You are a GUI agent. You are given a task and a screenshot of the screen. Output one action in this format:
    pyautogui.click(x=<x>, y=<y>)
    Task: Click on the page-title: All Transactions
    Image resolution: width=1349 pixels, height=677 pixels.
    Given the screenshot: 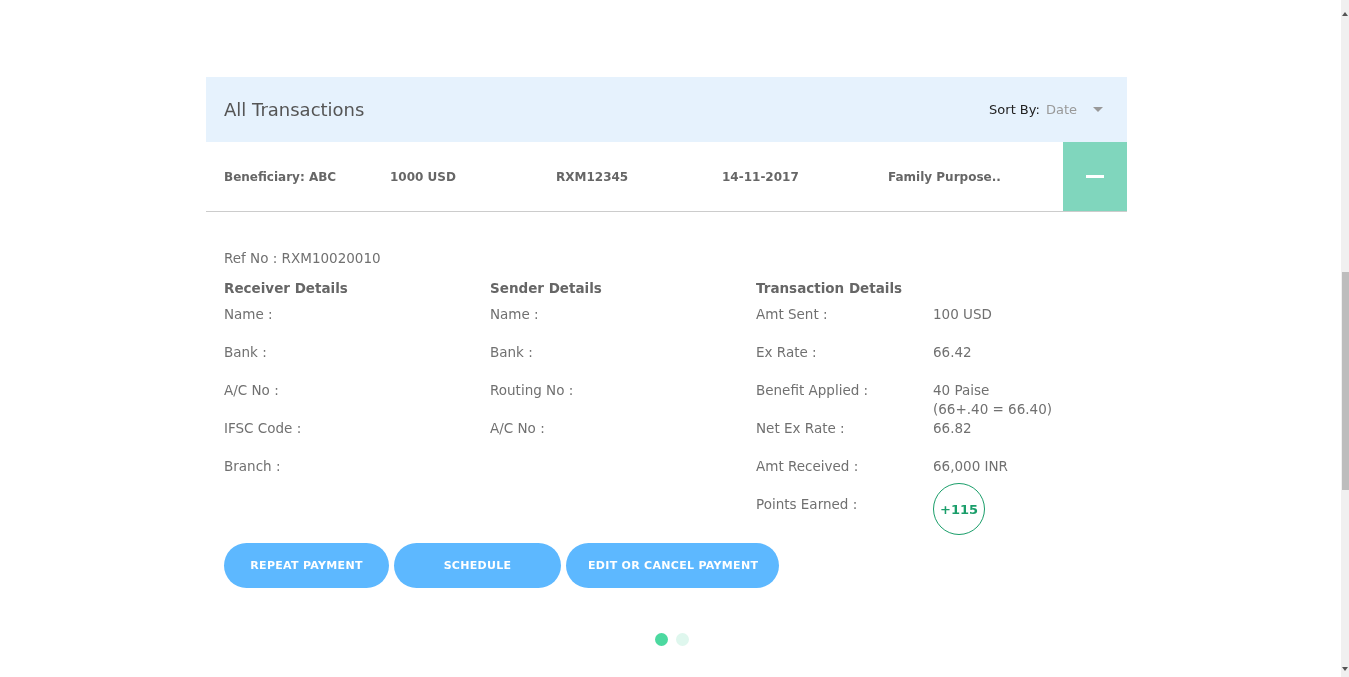 What is the action you would take?
    pyautogui.click(x=295, y=109)
    